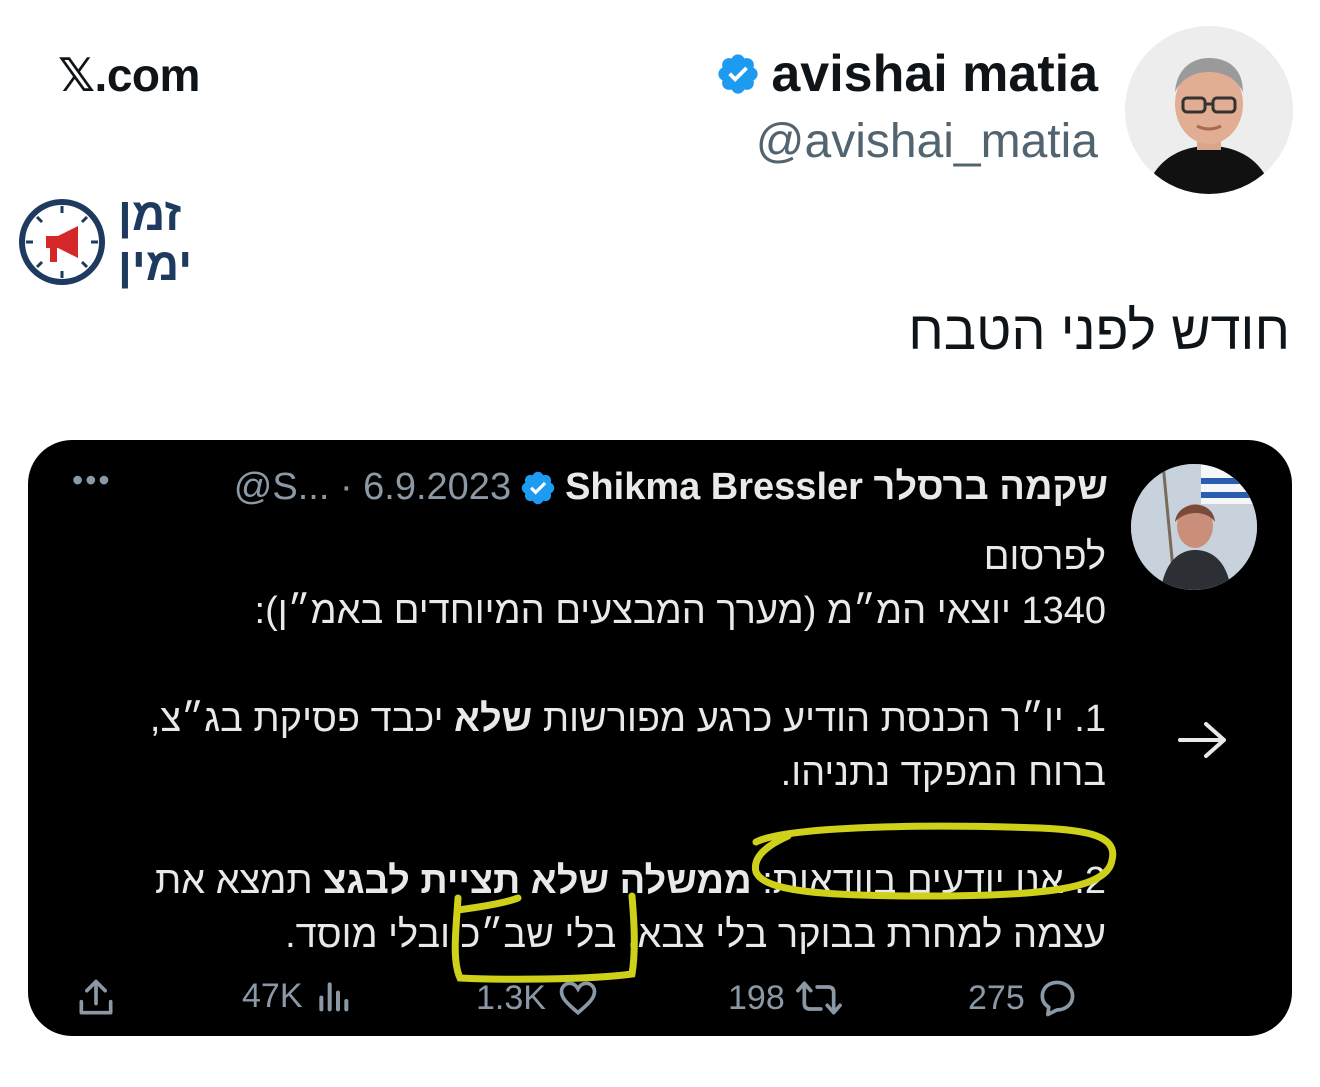  I want to click on arrow-right-icon, so click(1203, 740).